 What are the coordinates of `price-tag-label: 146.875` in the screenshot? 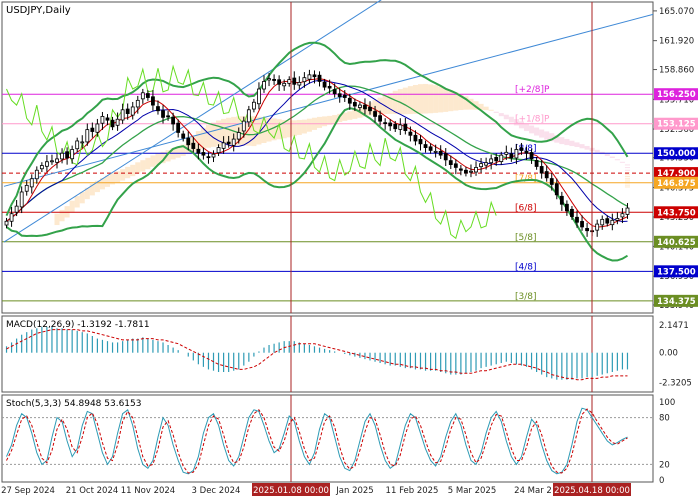 It's located at (676, 184).